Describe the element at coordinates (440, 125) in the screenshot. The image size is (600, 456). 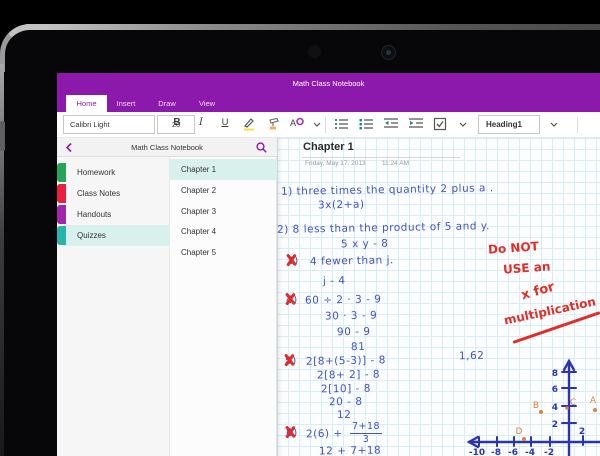
I see `todo-checkbox-icon` at that location.